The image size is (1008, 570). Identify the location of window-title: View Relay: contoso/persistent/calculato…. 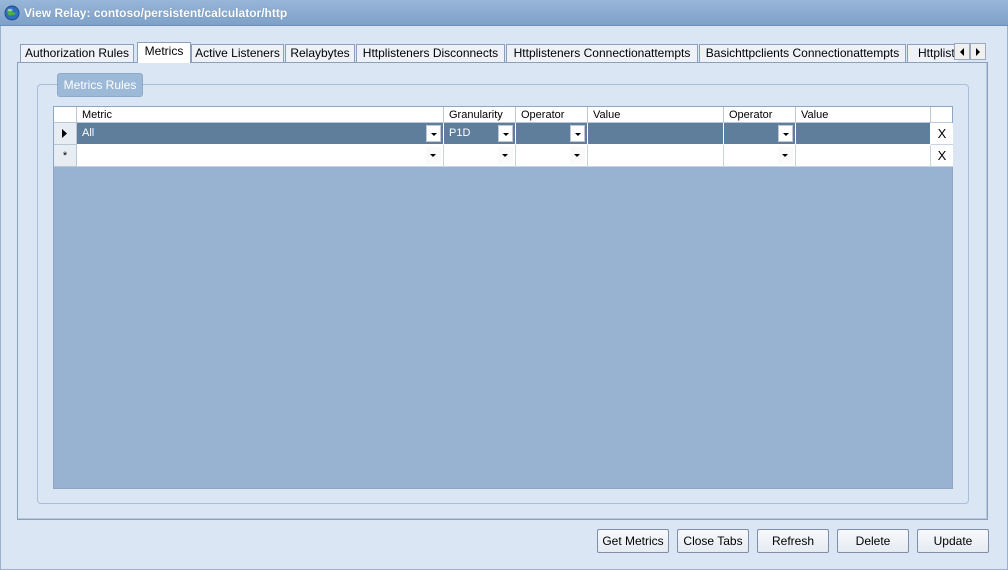
(156, 13).